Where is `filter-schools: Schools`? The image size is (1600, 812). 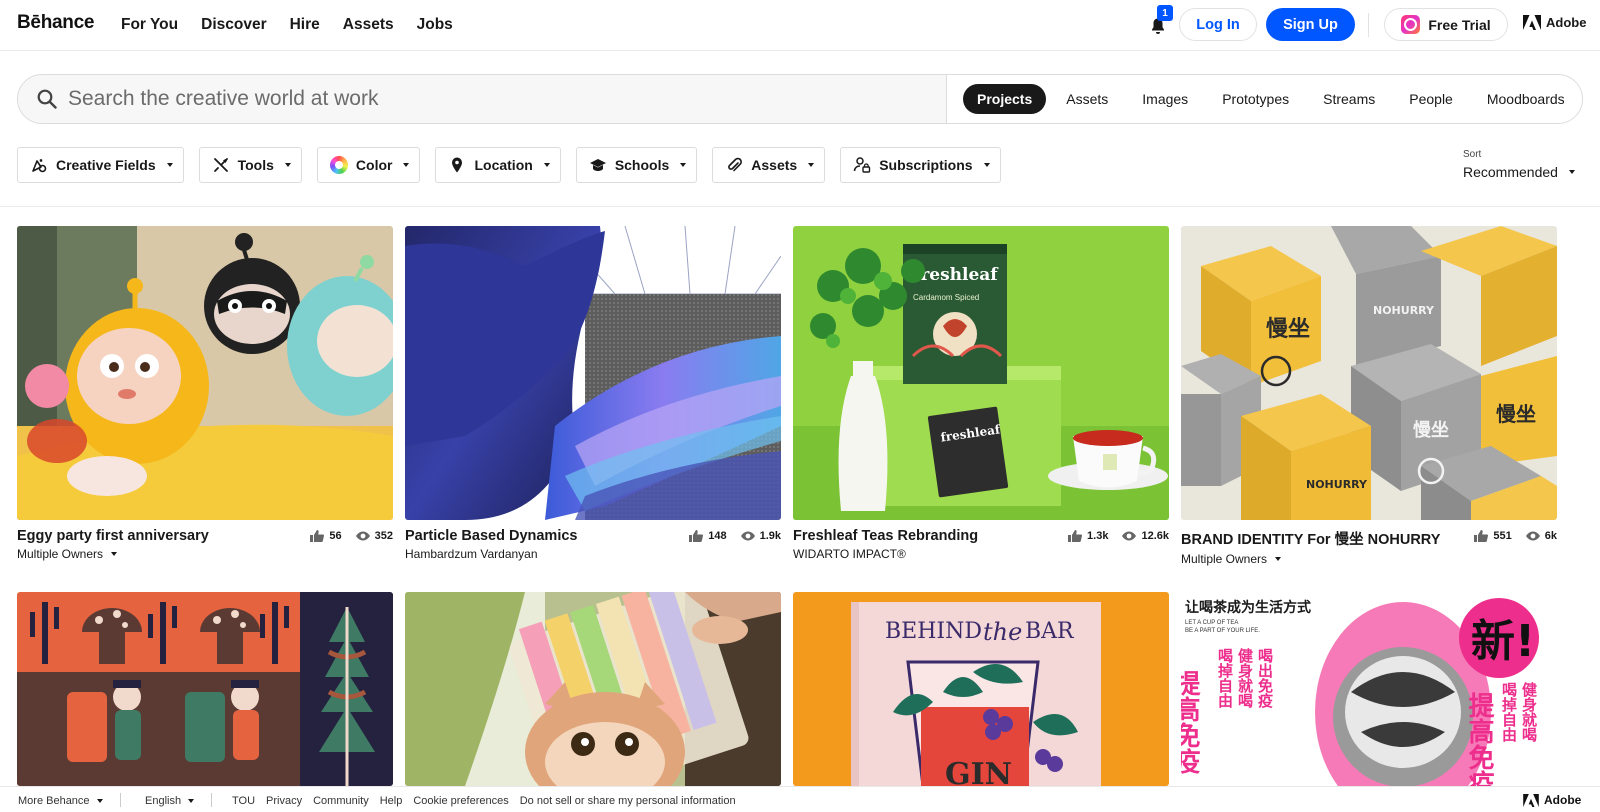 filter-schools: Schools is located at coordinates (636, 165).